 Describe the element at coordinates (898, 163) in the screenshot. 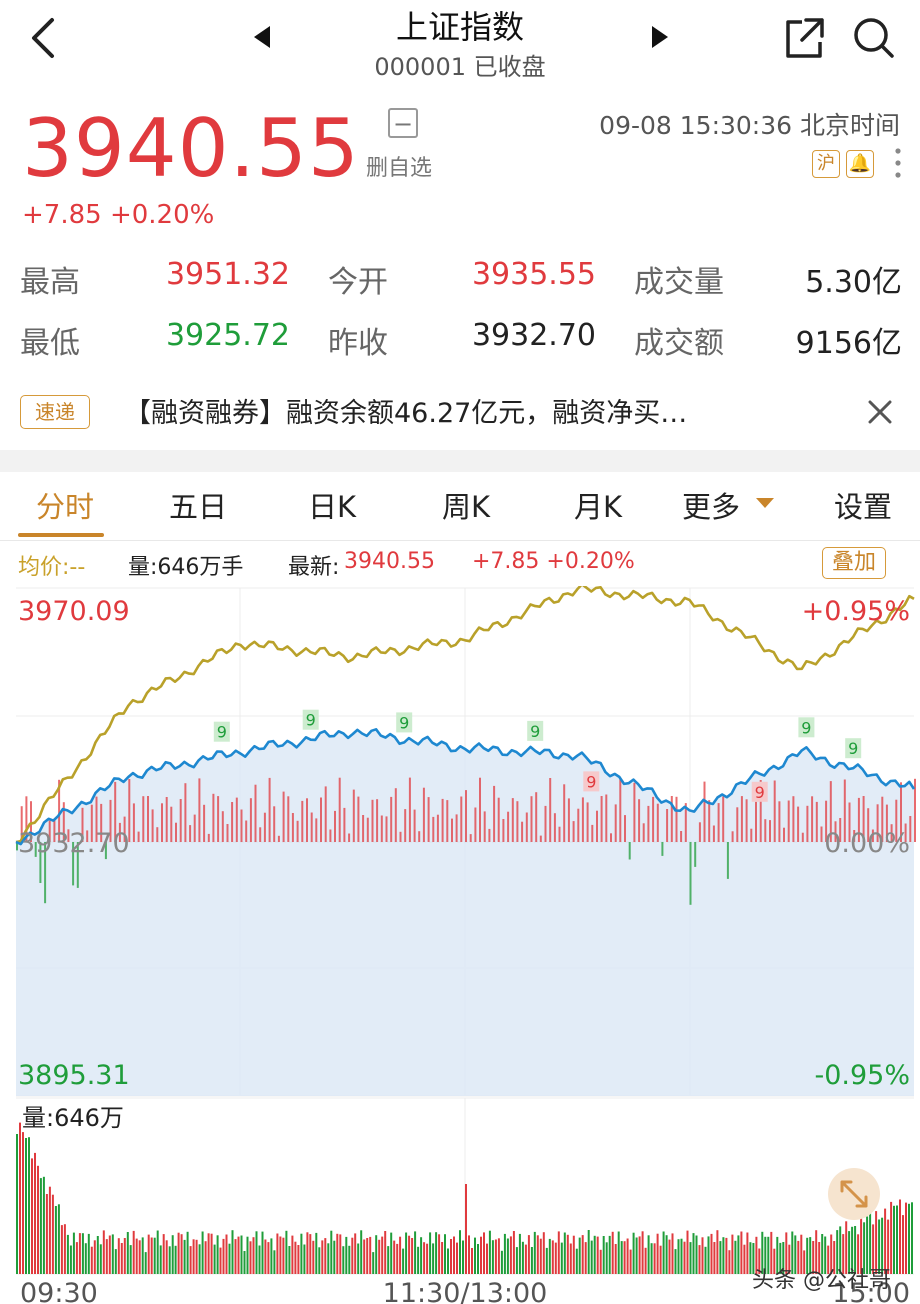

I see `more-options-icon` at that location.